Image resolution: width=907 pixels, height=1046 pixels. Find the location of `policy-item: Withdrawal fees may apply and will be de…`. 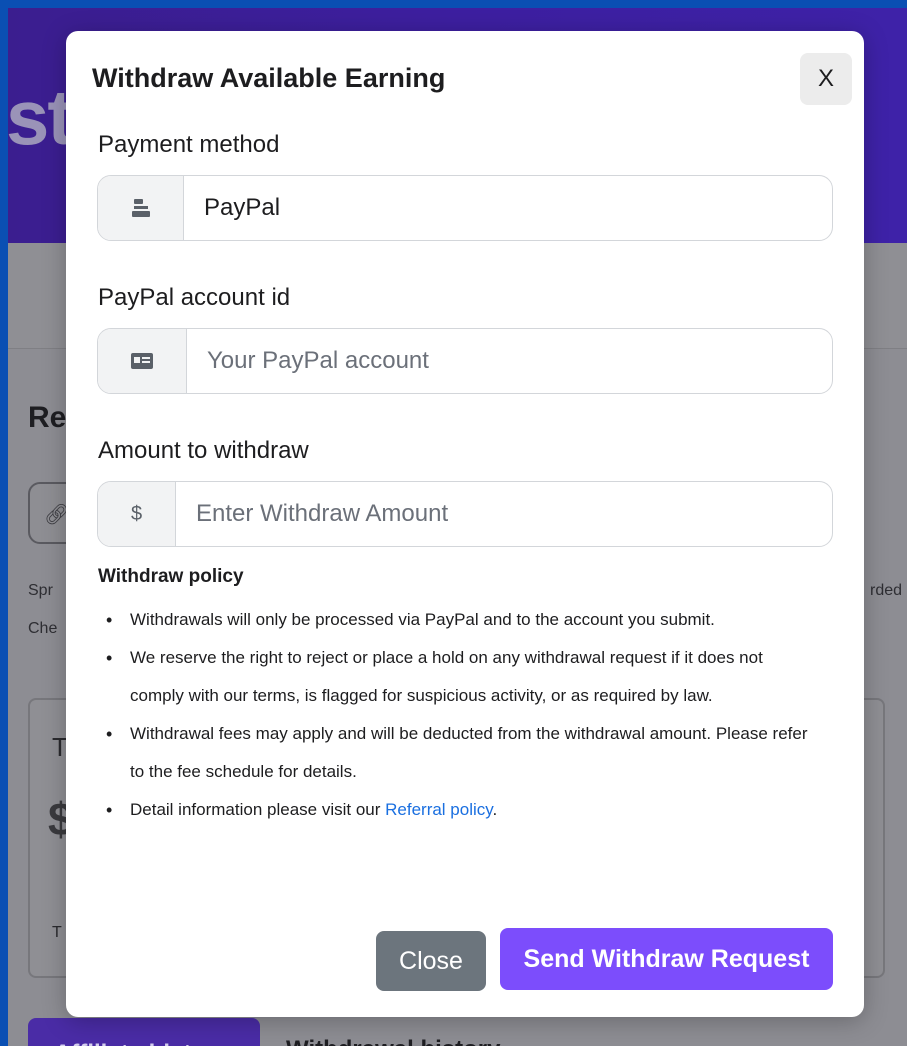

policy-item: Withdrawal fees may apply and will be de… is located at coordinates (458, 753).